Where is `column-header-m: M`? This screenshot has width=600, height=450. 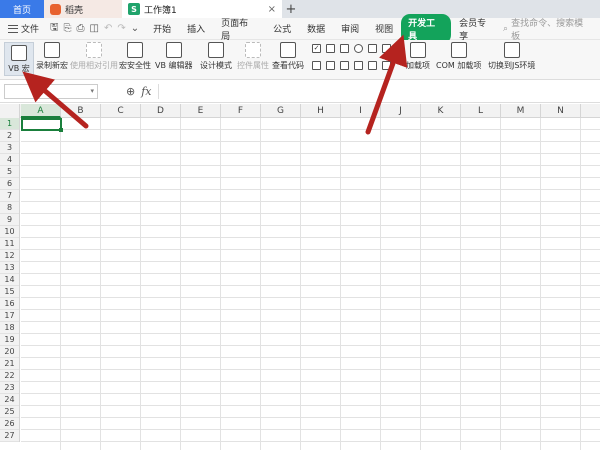 column-header-m: M is located at coordinates (521, 111).